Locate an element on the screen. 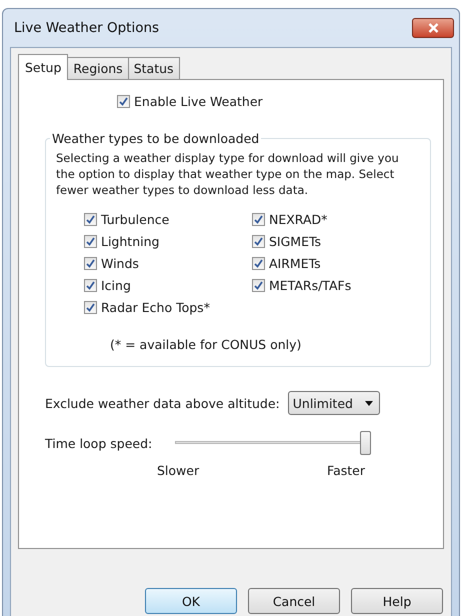 The image size is (461, 616). tab: Status is located at coordinates (154, 68).